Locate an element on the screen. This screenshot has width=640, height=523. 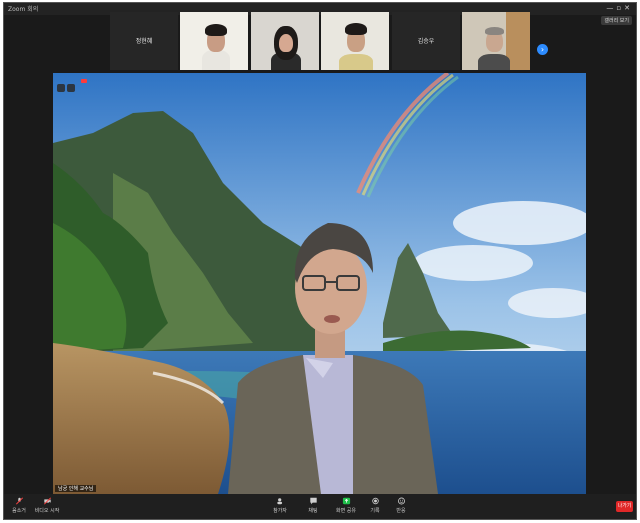
record-button: 기록 is located at coordinates (375, 505).